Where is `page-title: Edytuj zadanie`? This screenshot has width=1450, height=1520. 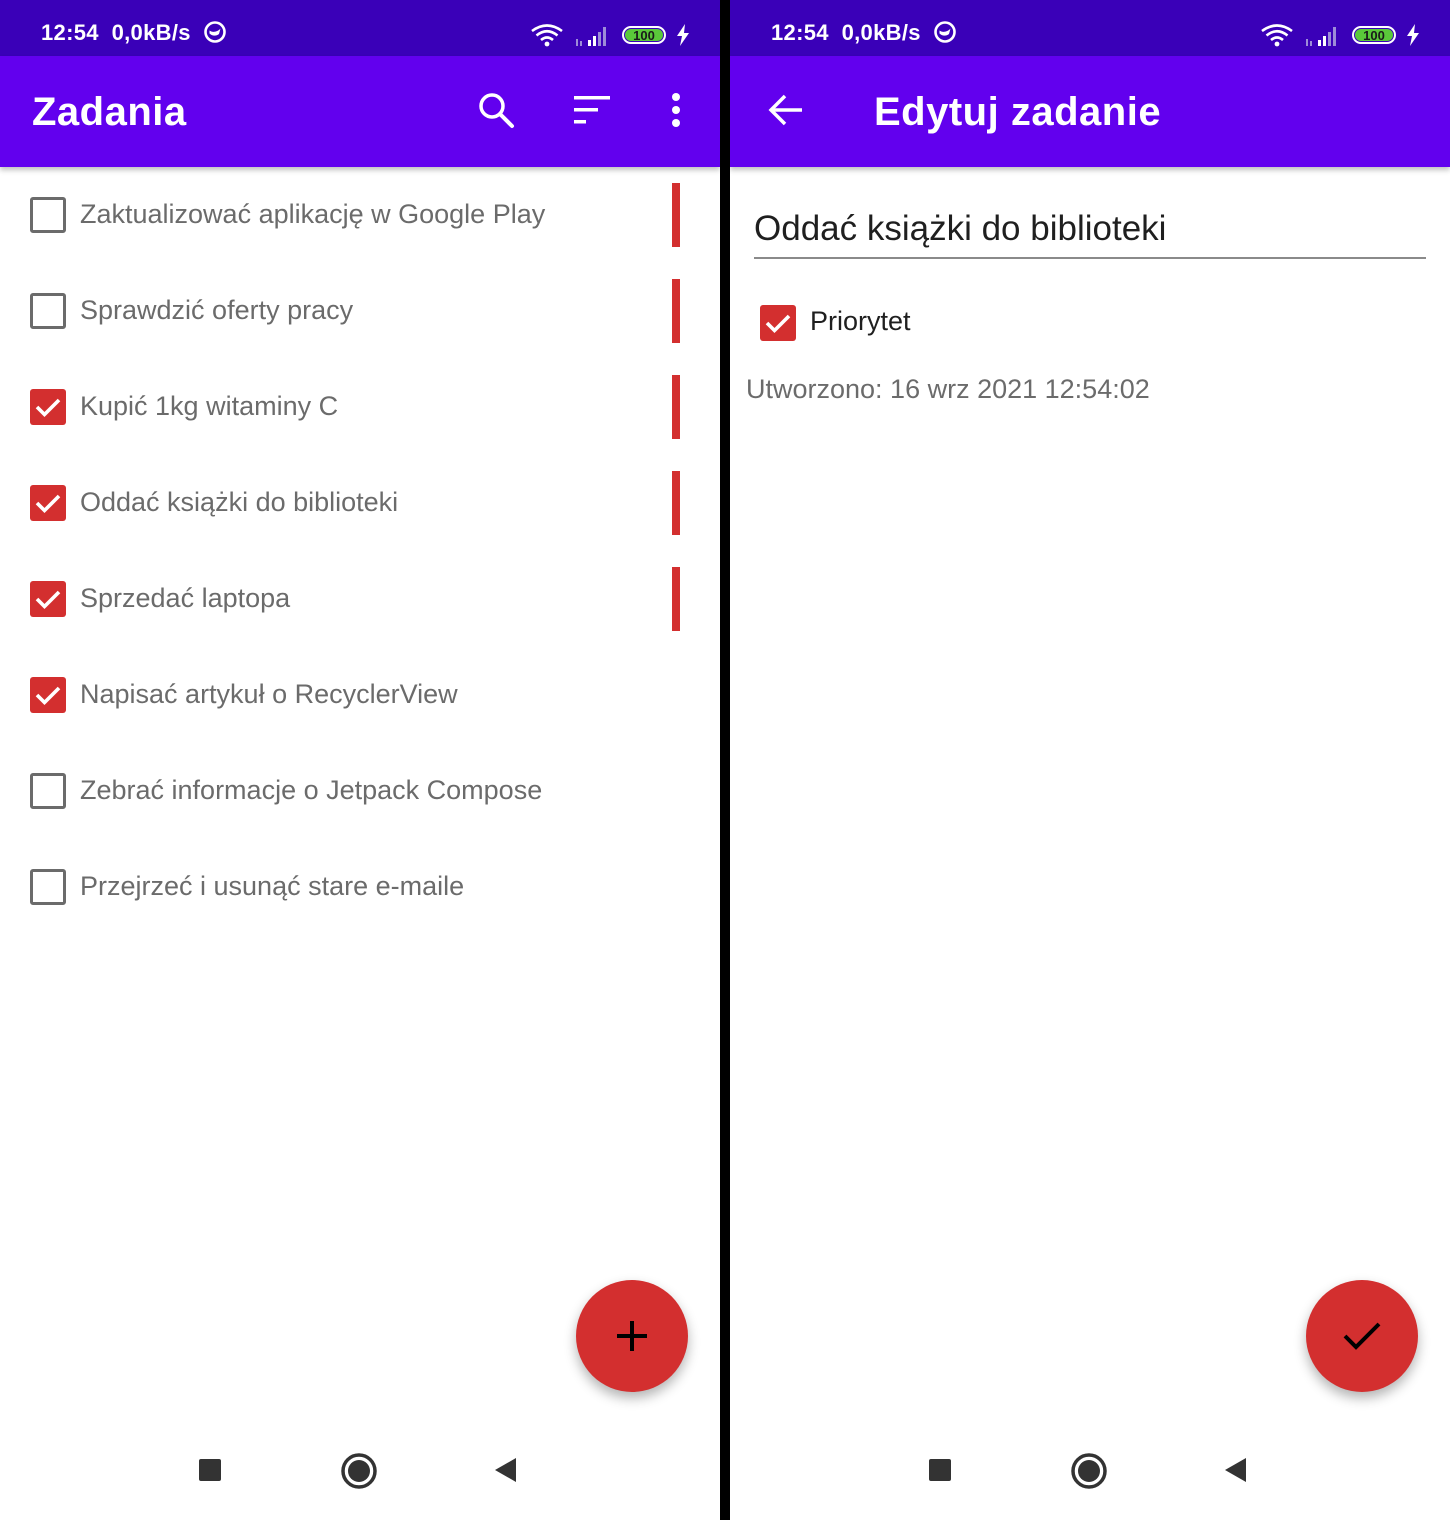
page-title: Edytuj zadanie is located at coordinates (1018, 112).